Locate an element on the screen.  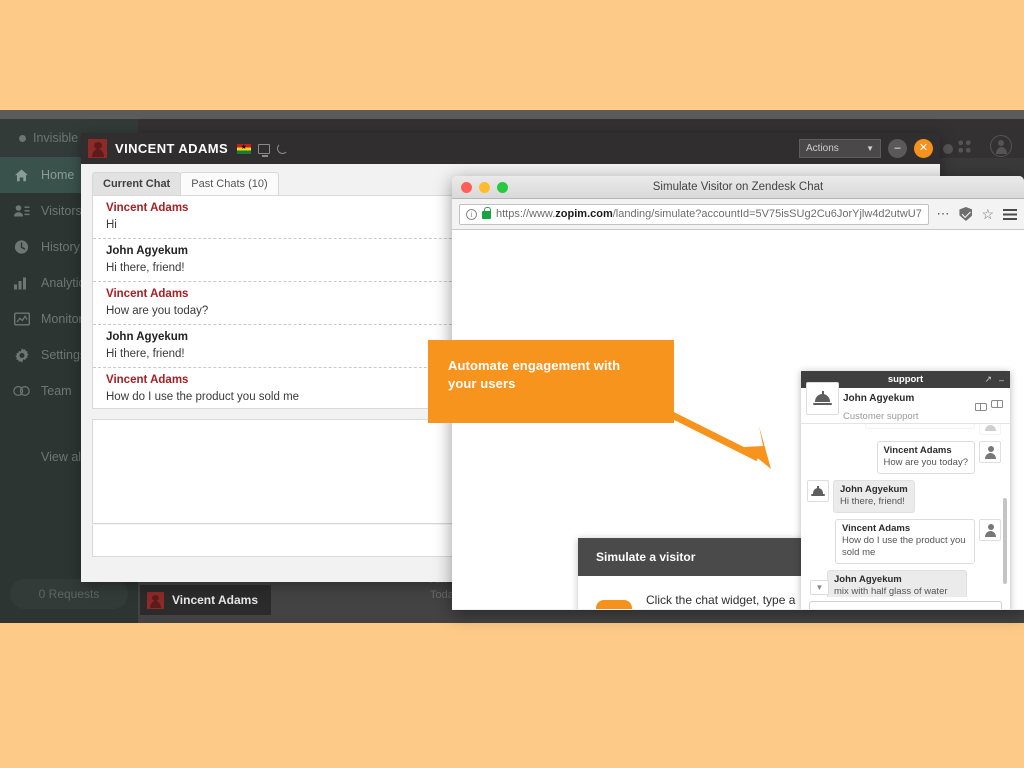
sidebar-item-label: Home is located at coordinates (58, 175).